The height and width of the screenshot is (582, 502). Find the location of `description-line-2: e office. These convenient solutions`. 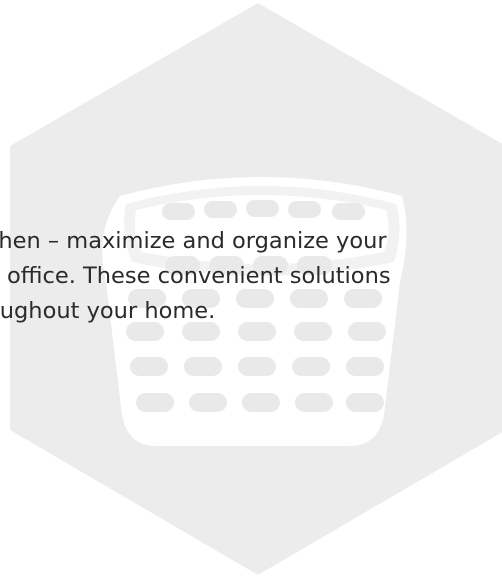

description-line-2: e office. These convenient solutions is located at coordinates (195, 276).